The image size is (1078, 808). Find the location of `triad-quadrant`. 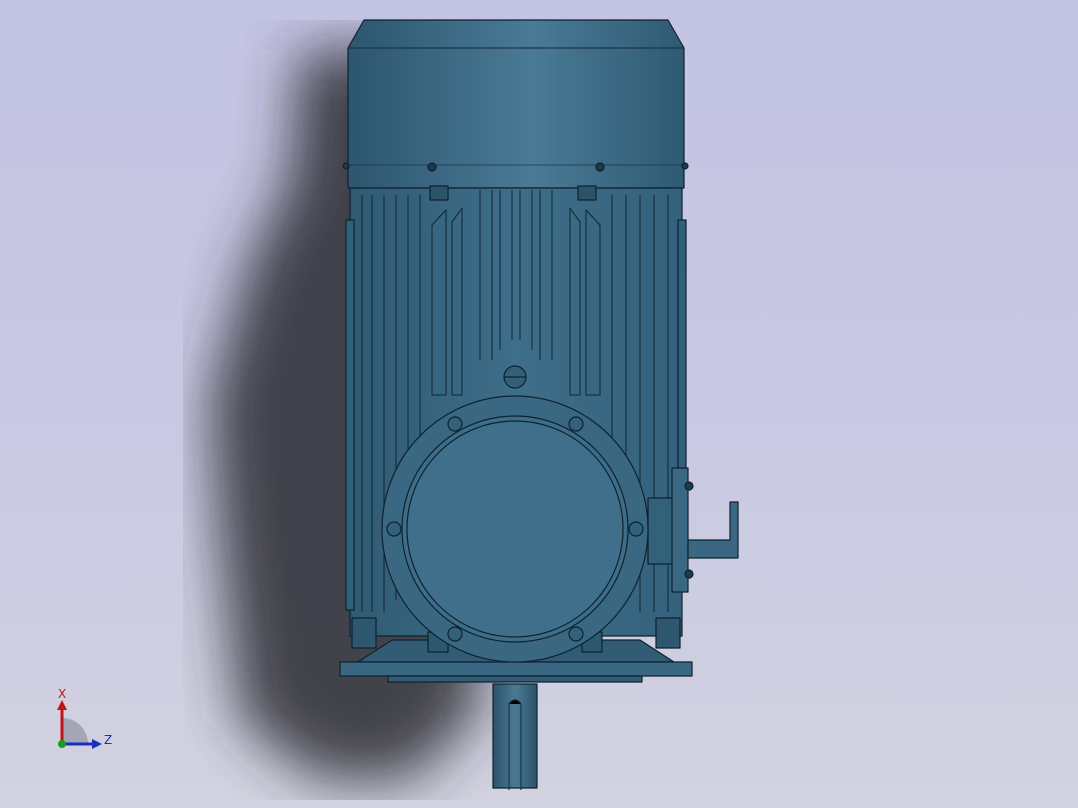

triad-quadrant is located at coordinates (75, 731).